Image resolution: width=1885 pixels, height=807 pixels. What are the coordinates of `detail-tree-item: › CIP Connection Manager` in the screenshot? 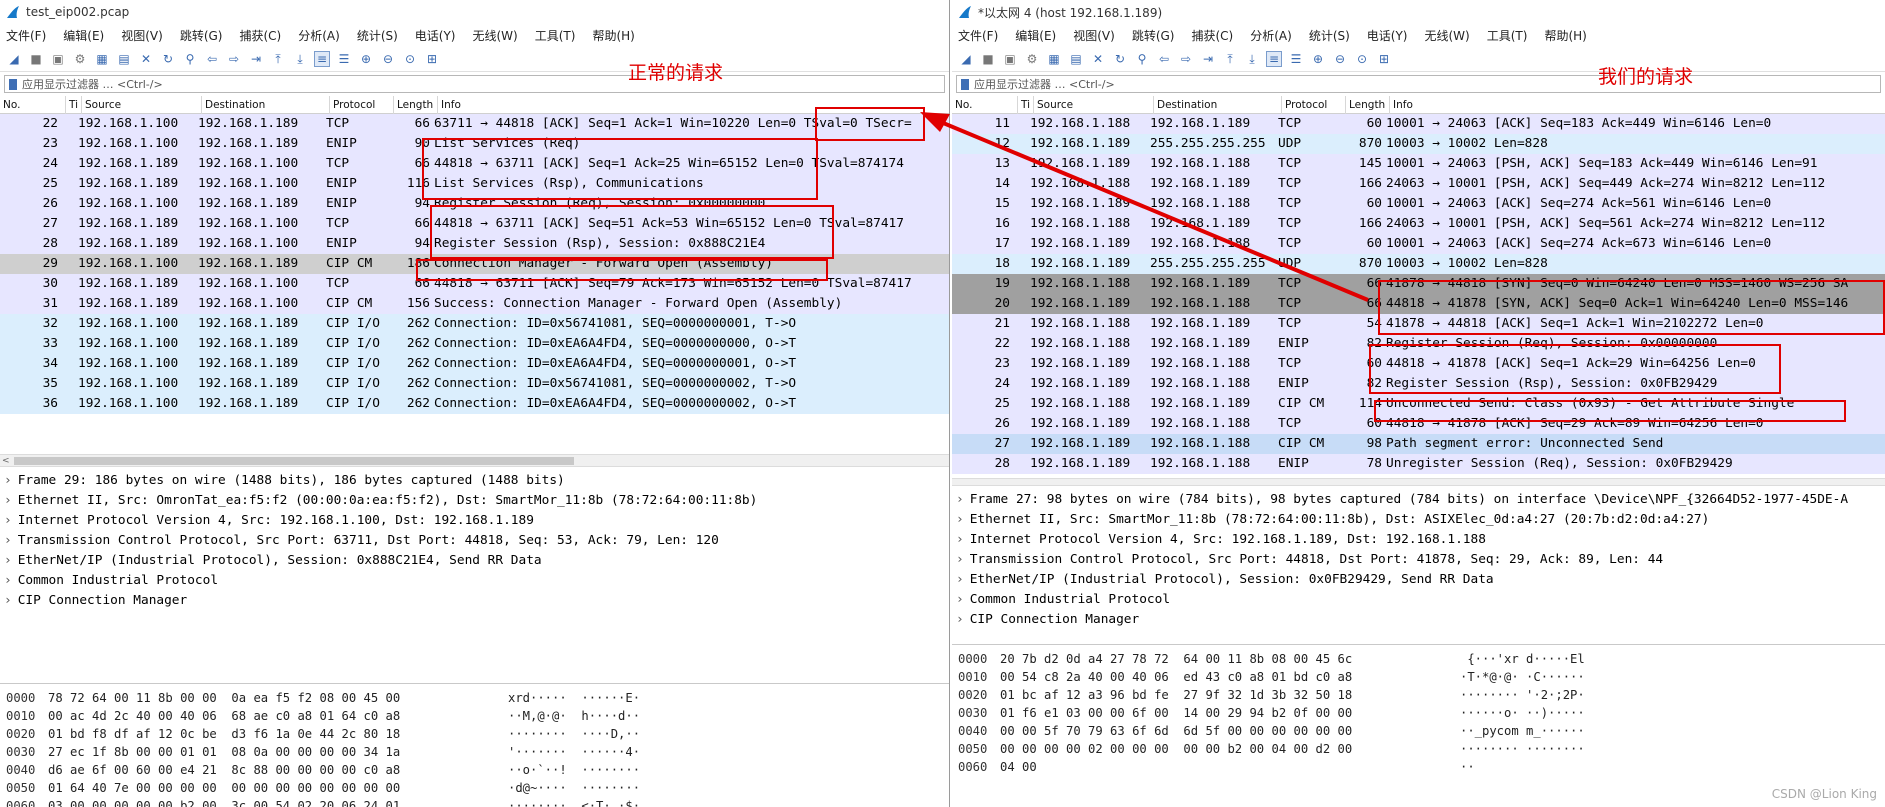 It's located at (474, 601).